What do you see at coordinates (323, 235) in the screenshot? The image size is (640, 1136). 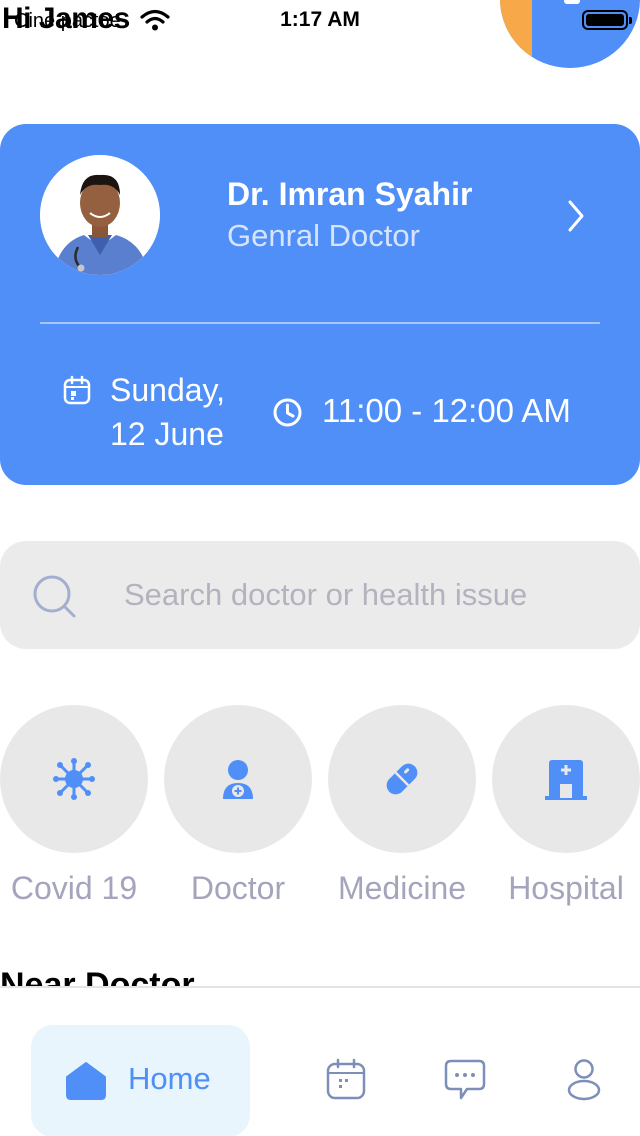 I see `doctor-role: Genral Doctor` at bounding box center [323, 235].